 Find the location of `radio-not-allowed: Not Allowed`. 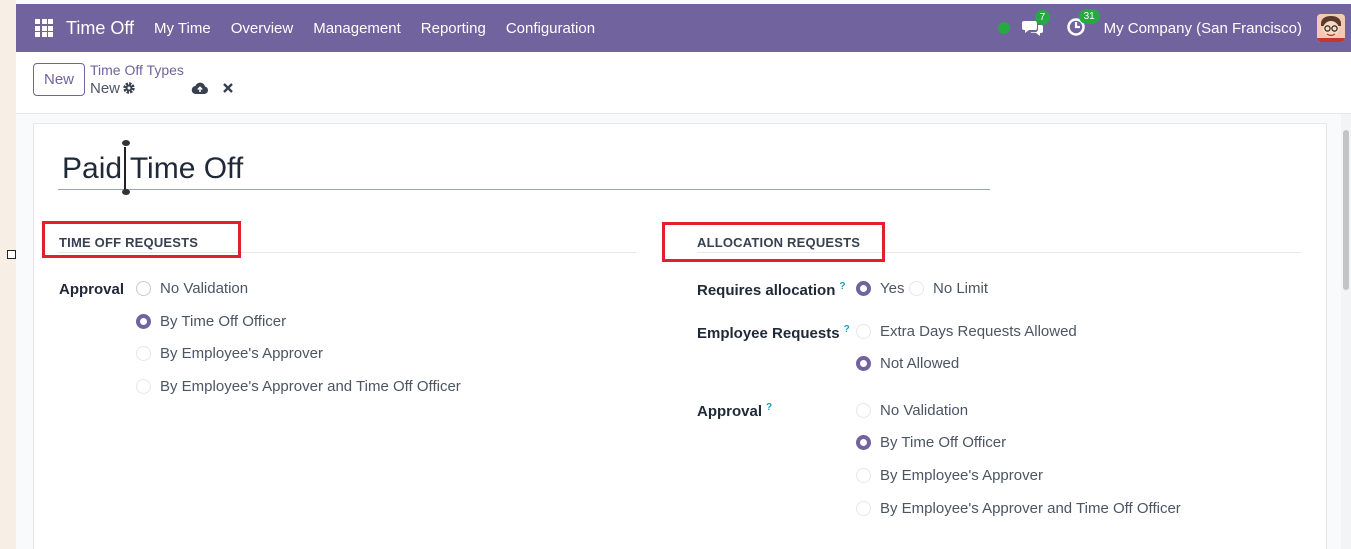

radio-not-allowed: Not Allowed is located at coordinates (907, 363).